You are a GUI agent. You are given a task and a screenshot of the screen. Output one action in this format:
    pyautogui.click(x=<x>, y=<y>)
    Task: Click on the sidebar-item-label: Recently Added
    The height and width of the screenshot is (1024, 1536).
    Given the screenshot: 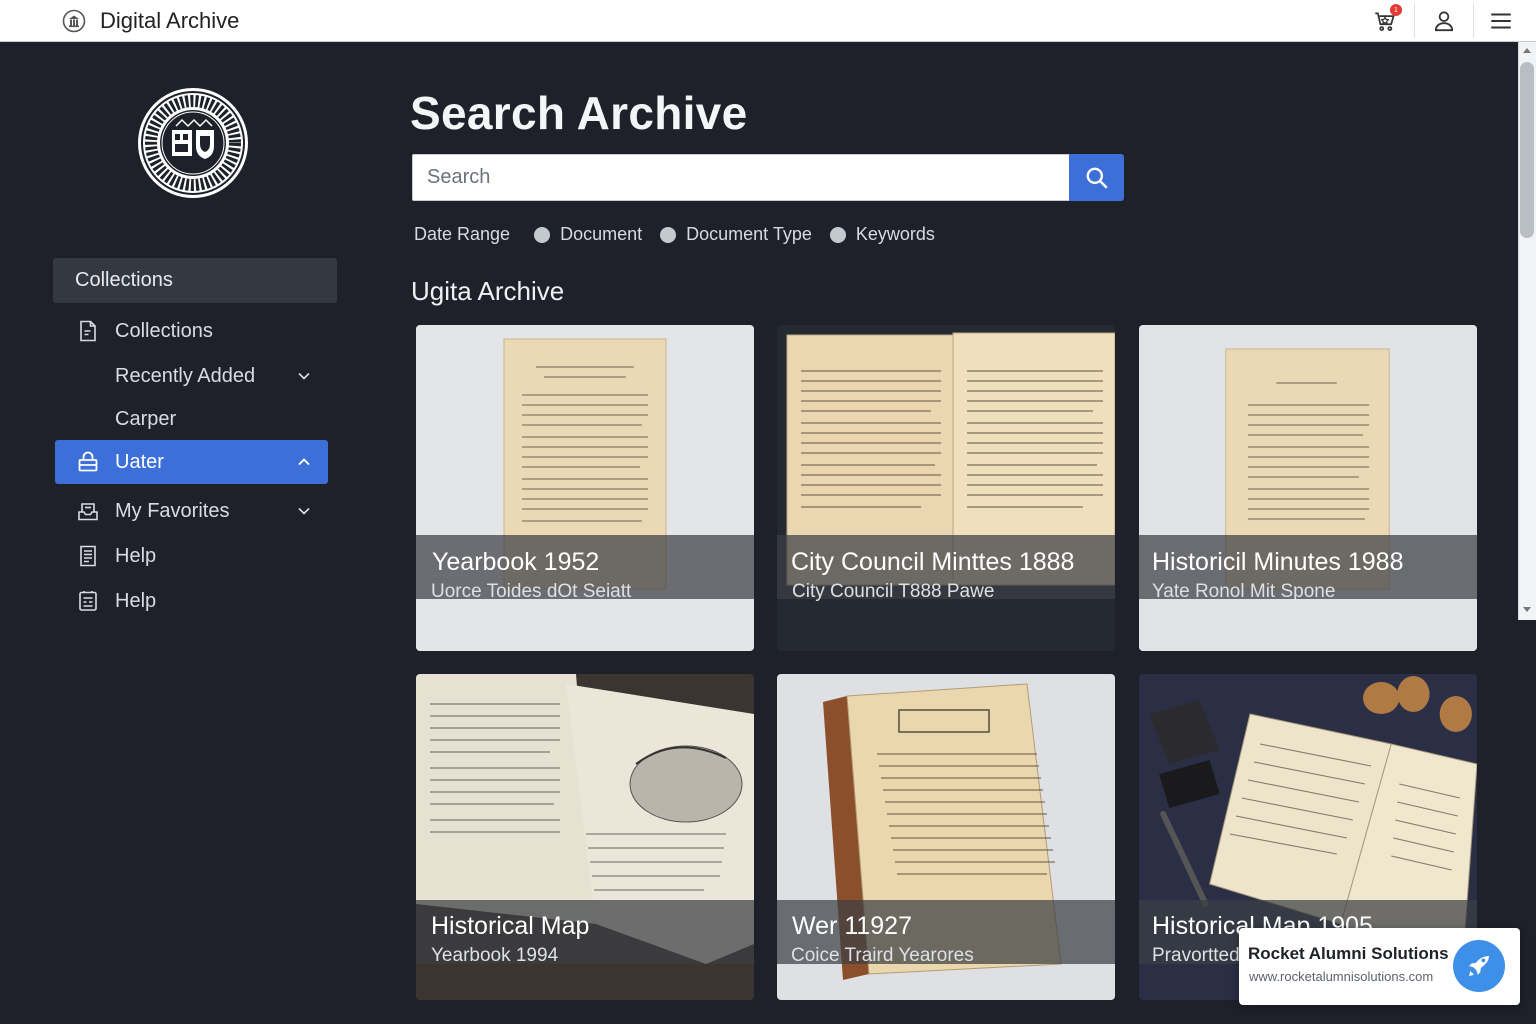 What is the action you would take?
    pyautogui.click(x=185, y=375)
    